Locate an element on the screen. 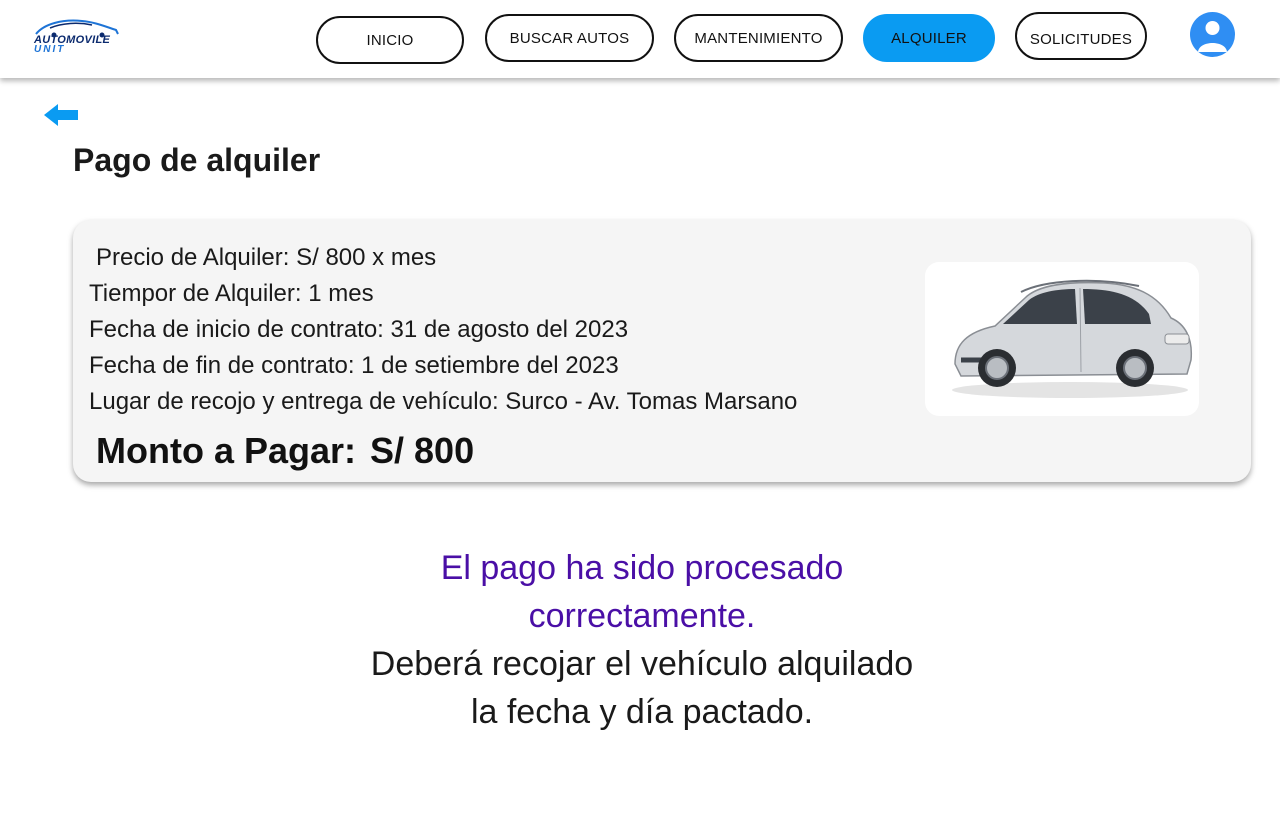 This screenshot has width=1280, height=836. amount-to-pay: Monto a Pagar: S/ 800 is located at coordinates (285, 451).